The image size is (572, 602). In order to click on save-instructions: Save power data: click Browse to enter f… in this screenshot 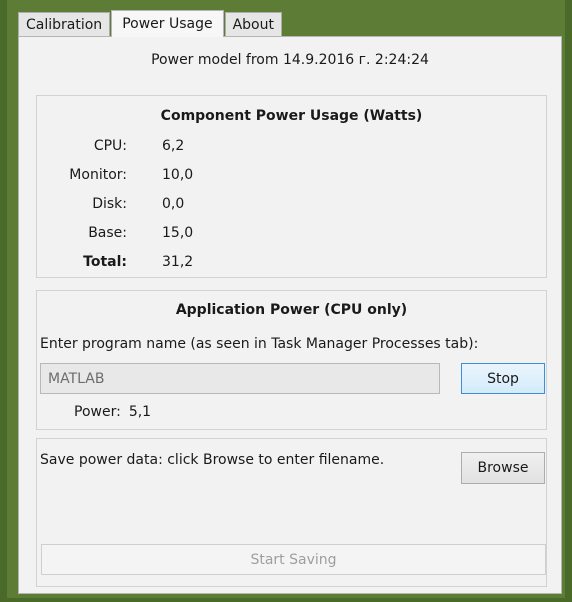, I will do `click(212, 460)`.